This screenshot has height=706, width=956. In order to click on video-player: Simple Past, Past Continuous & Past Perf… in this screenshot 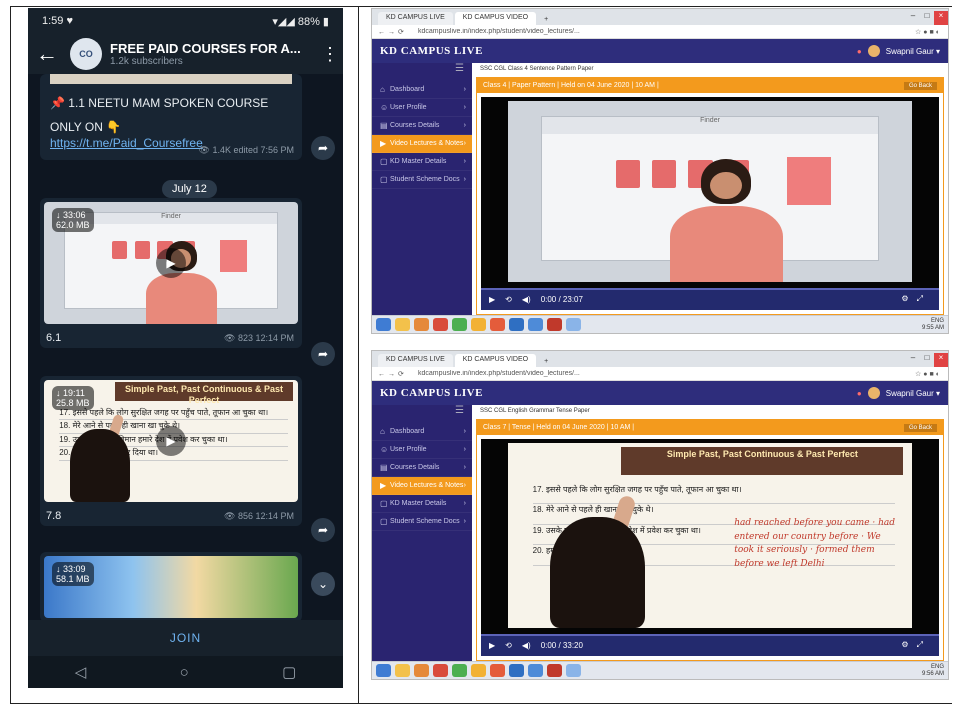, I will do `click(710, 547)`.